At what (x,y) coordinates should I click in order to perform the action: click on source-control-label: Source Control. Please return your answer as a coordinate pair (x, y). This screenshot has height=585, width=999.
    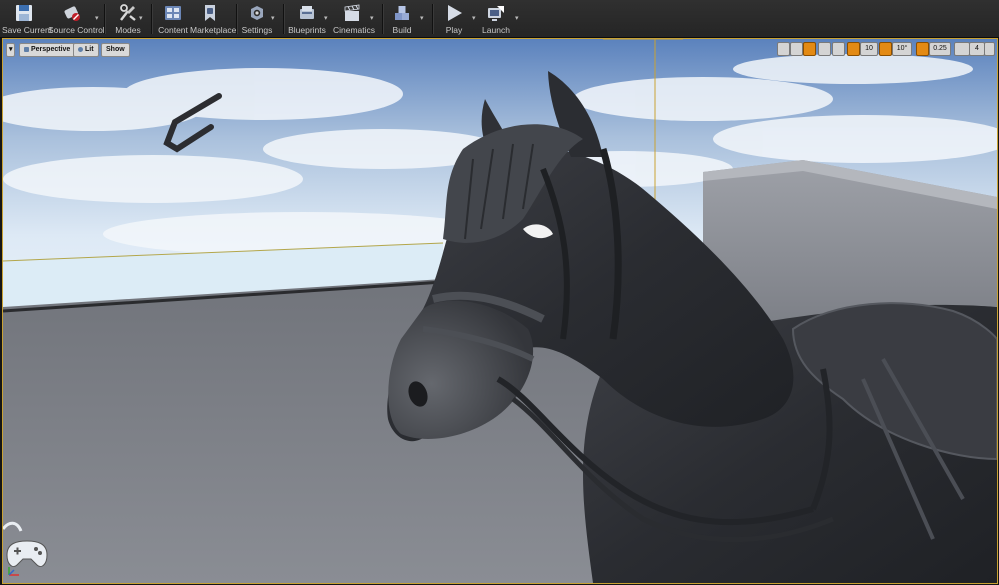
    Looking at the image, I should click on (76, 30).